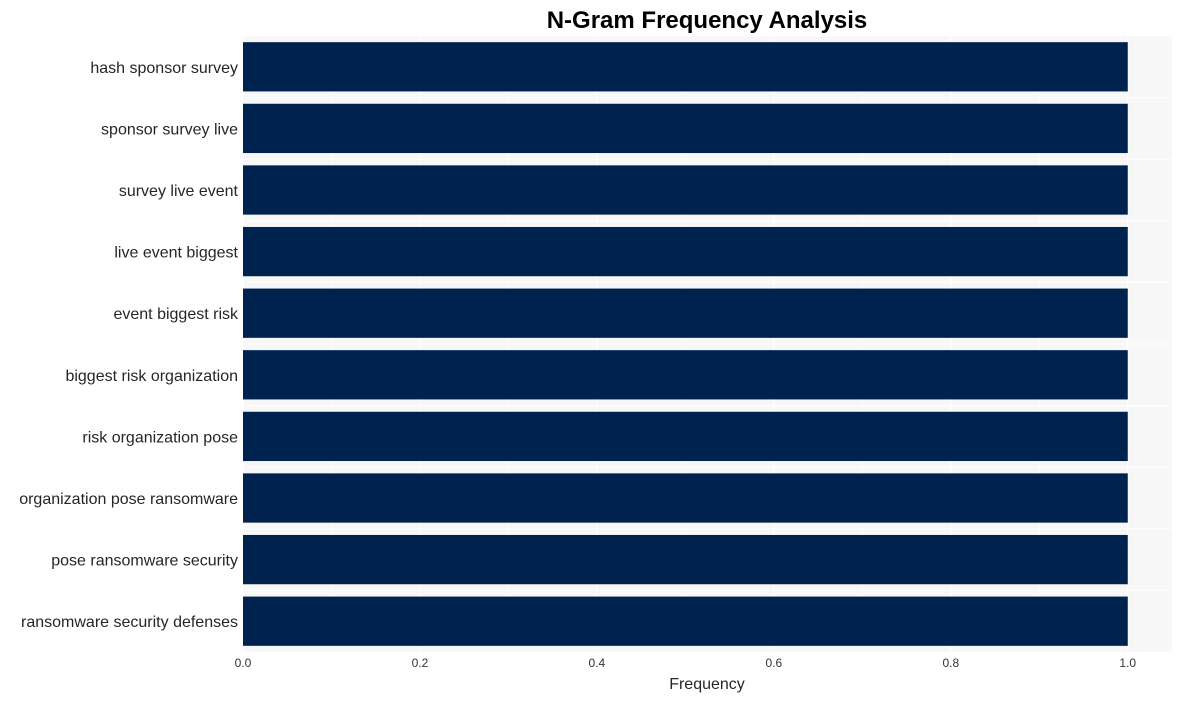 The height and width of the screenshot is (701, 1182). Describe the element at coordinates (1127, 663) in the screenshot. I see `x-tick-label: 1.0` at that location.